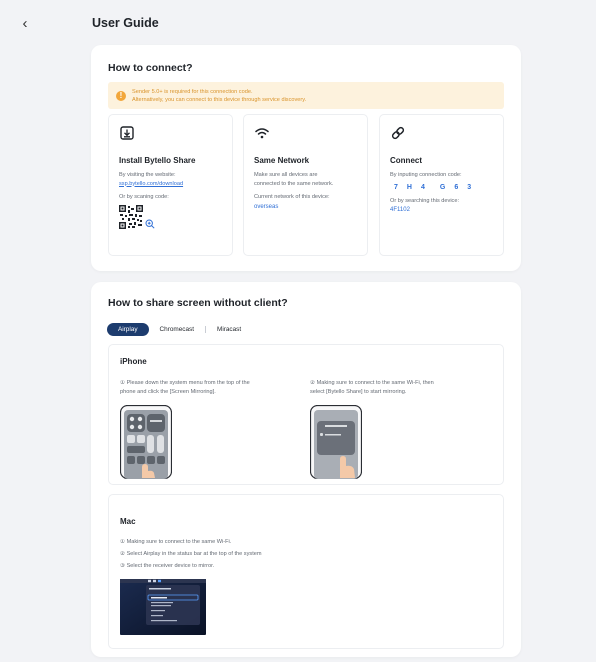 This screenshot has height=662, width=596. I want to click on scan-code-text: Or by scaning code:, so click(144, 197).